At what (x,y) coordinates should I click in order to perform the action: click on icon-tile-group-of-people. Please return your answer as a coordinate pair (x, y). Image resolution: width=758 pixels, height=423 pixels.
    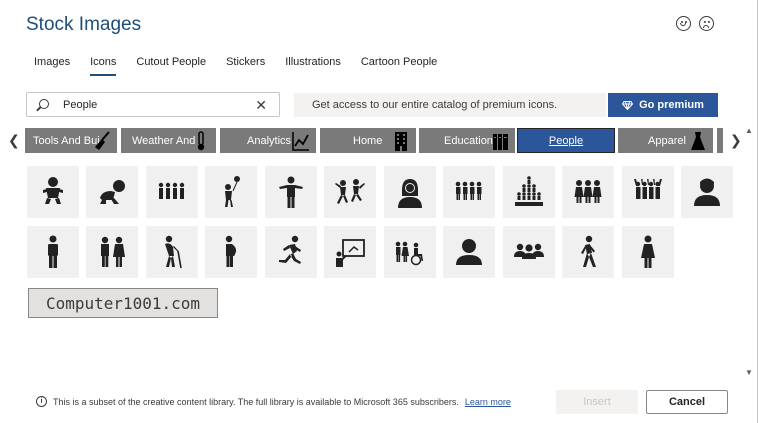
    Looking at the image, I should click on (469, 192).